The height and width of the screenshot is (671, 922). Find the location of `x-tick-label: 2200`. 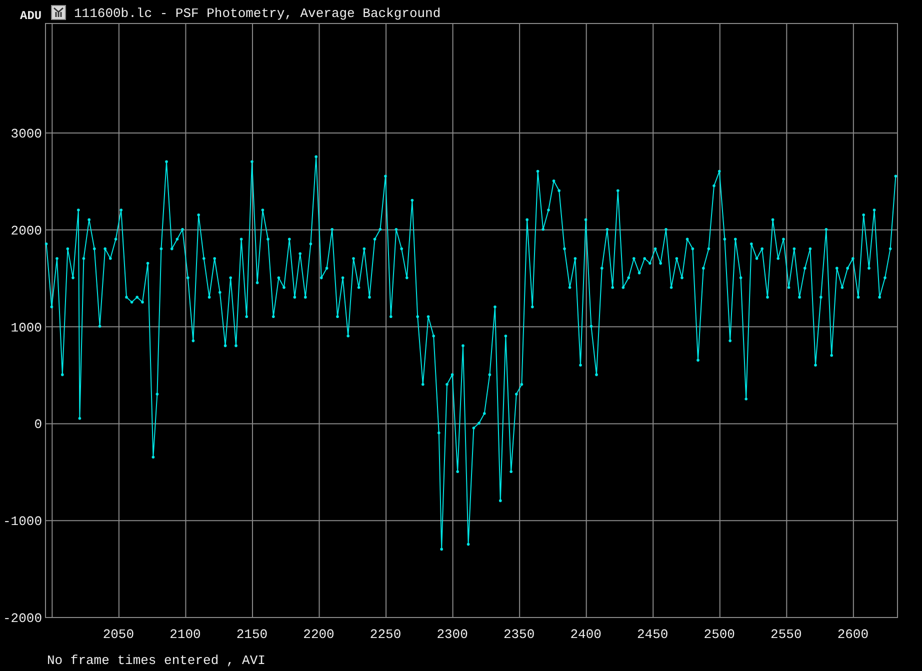

x-tick-label: 2200 is located at coordinates (318, 634).